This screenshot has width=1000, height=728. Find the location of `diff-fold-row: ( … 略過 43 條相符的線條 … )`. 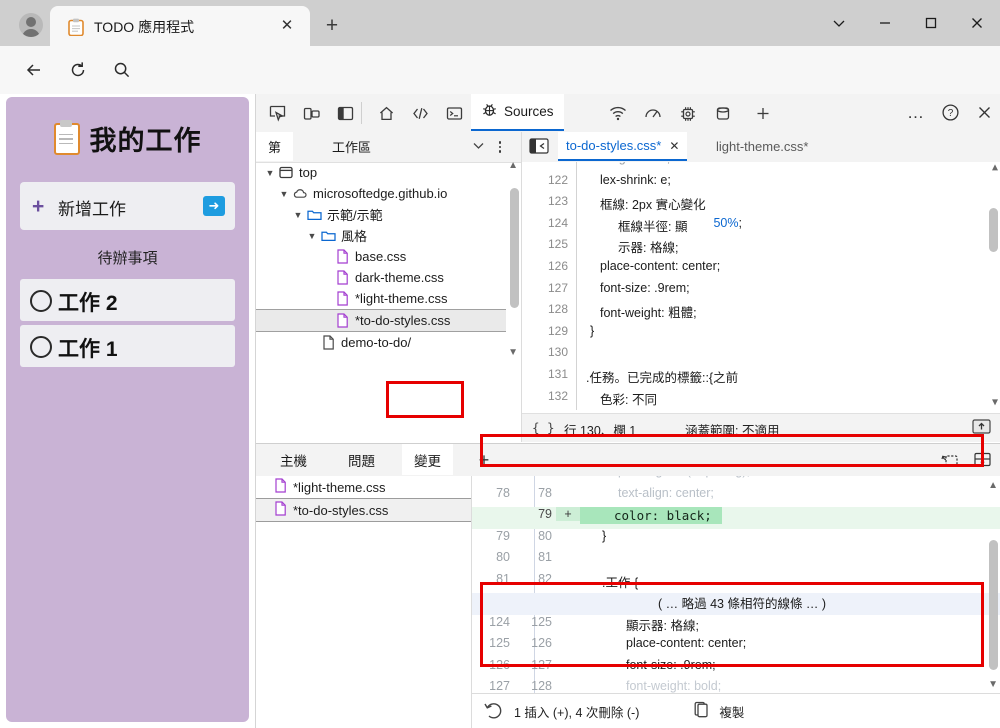

diff-fold-row: ( … 略過 43 條相符的線條 … ) is located at coordinates (736, 604).